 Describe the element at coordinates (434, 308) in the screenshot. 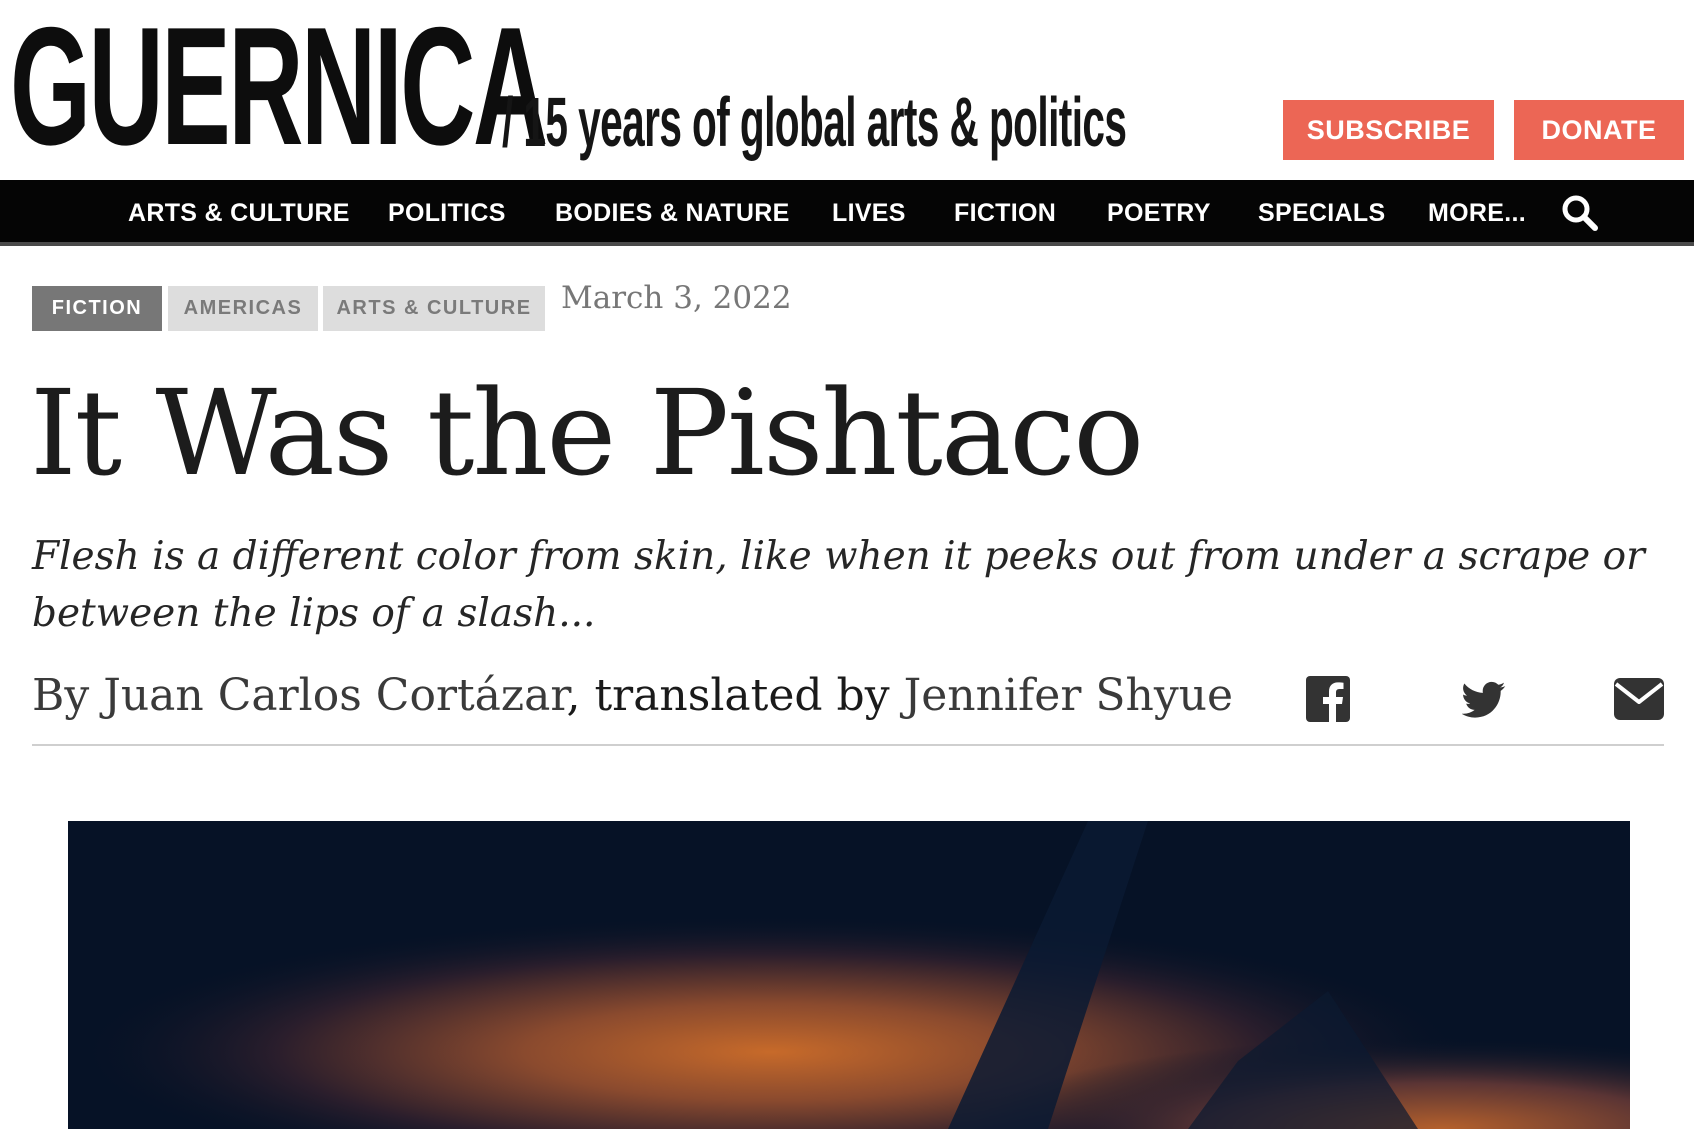

I see `tag-arts-culture: ARTS & CULTURE` at that location.